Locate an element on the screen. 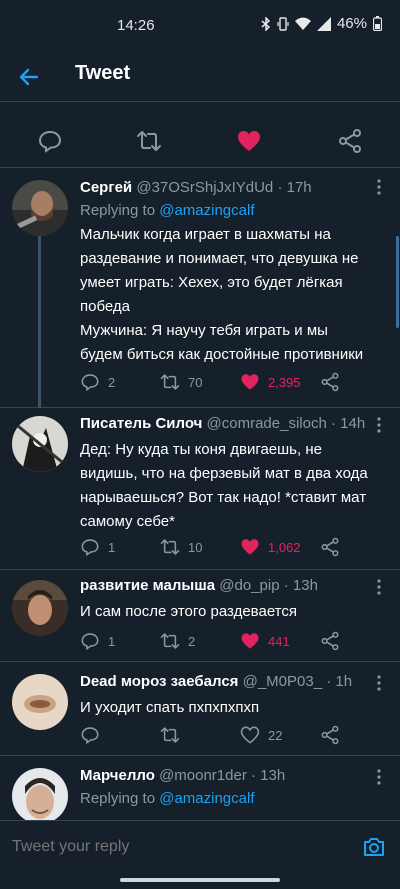 The height and width of the screenshot is (889, 400). retweet-count-button: 70 is located at coordinates (181, 382).